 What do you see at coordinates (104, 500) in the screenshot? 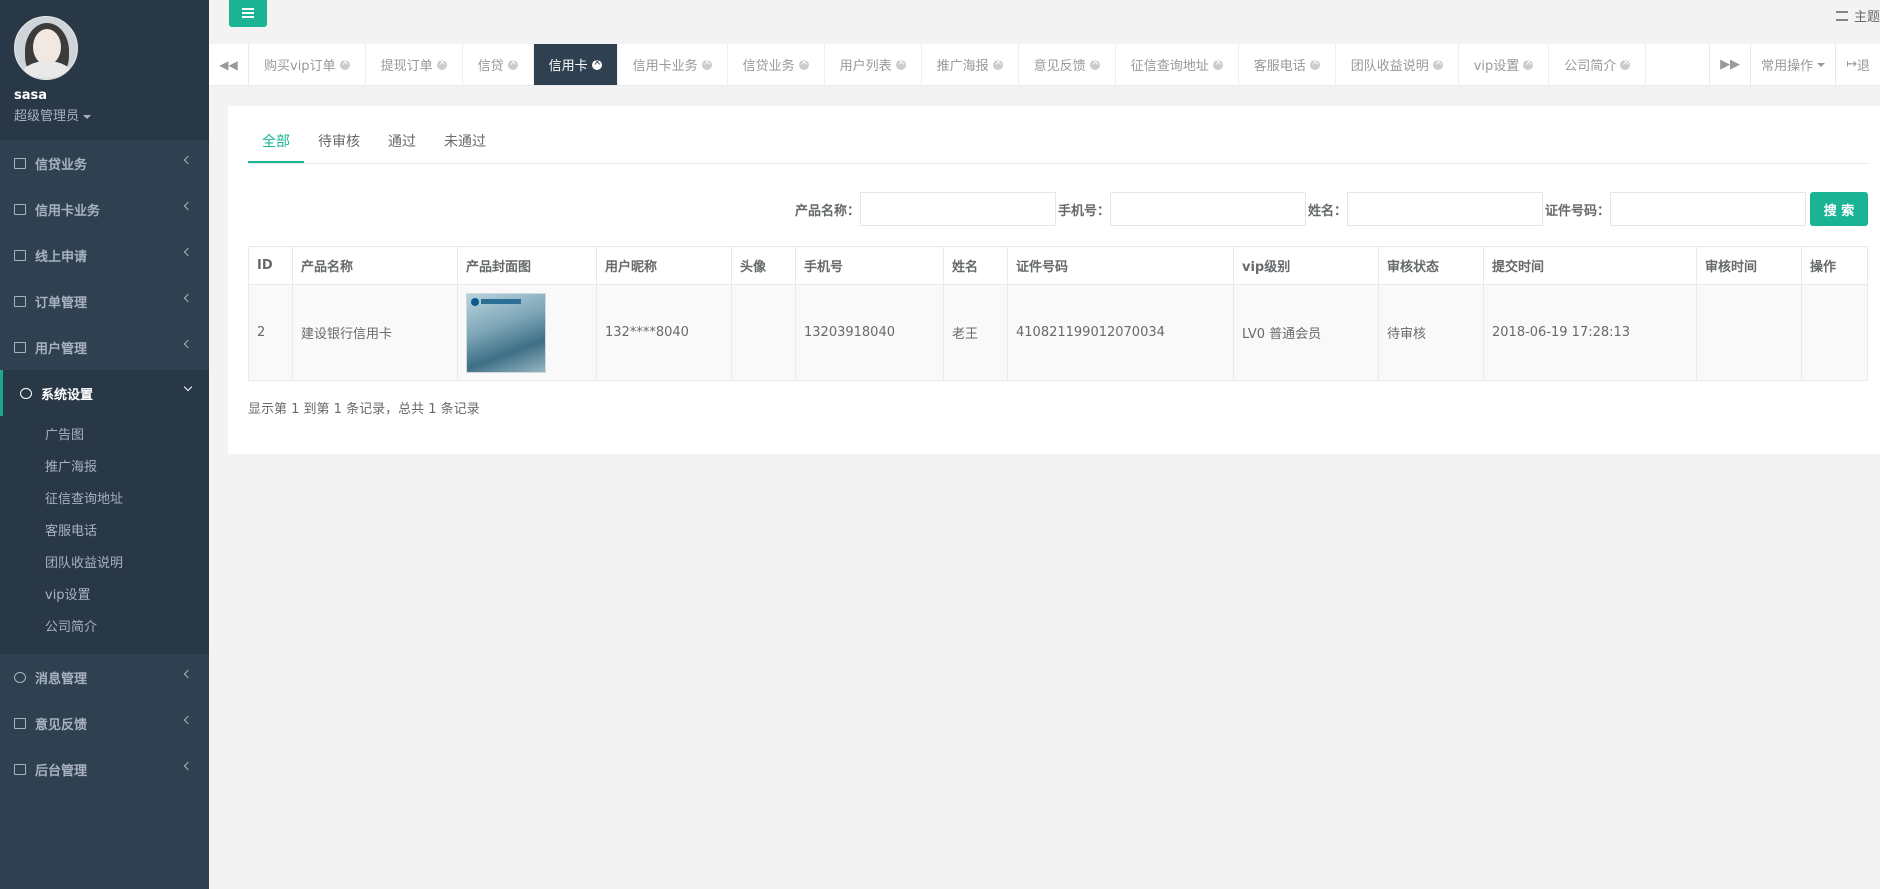
I see `submenu-item-credit-query: 征信查询地址` at bounding box center [104, 500].